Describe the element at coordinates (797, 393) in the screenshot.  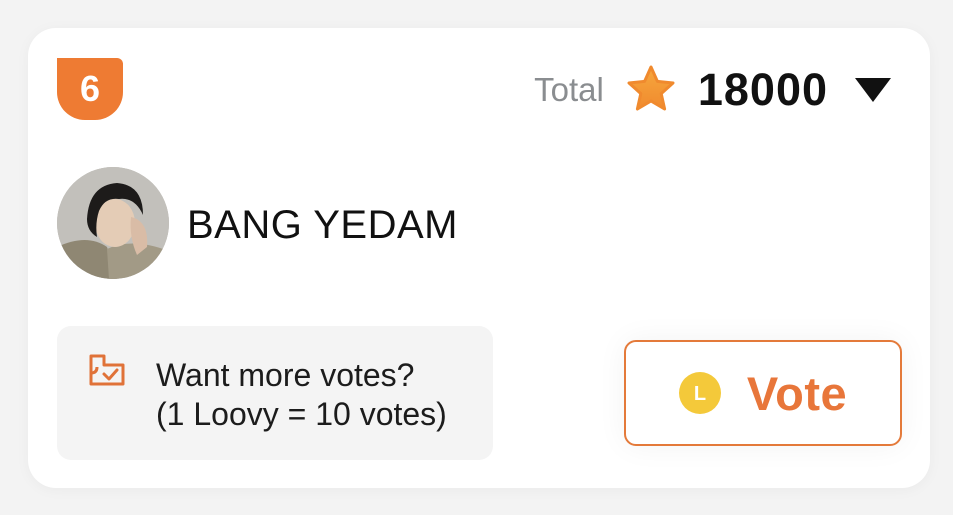
I see `vote-label: Vote` at that location.